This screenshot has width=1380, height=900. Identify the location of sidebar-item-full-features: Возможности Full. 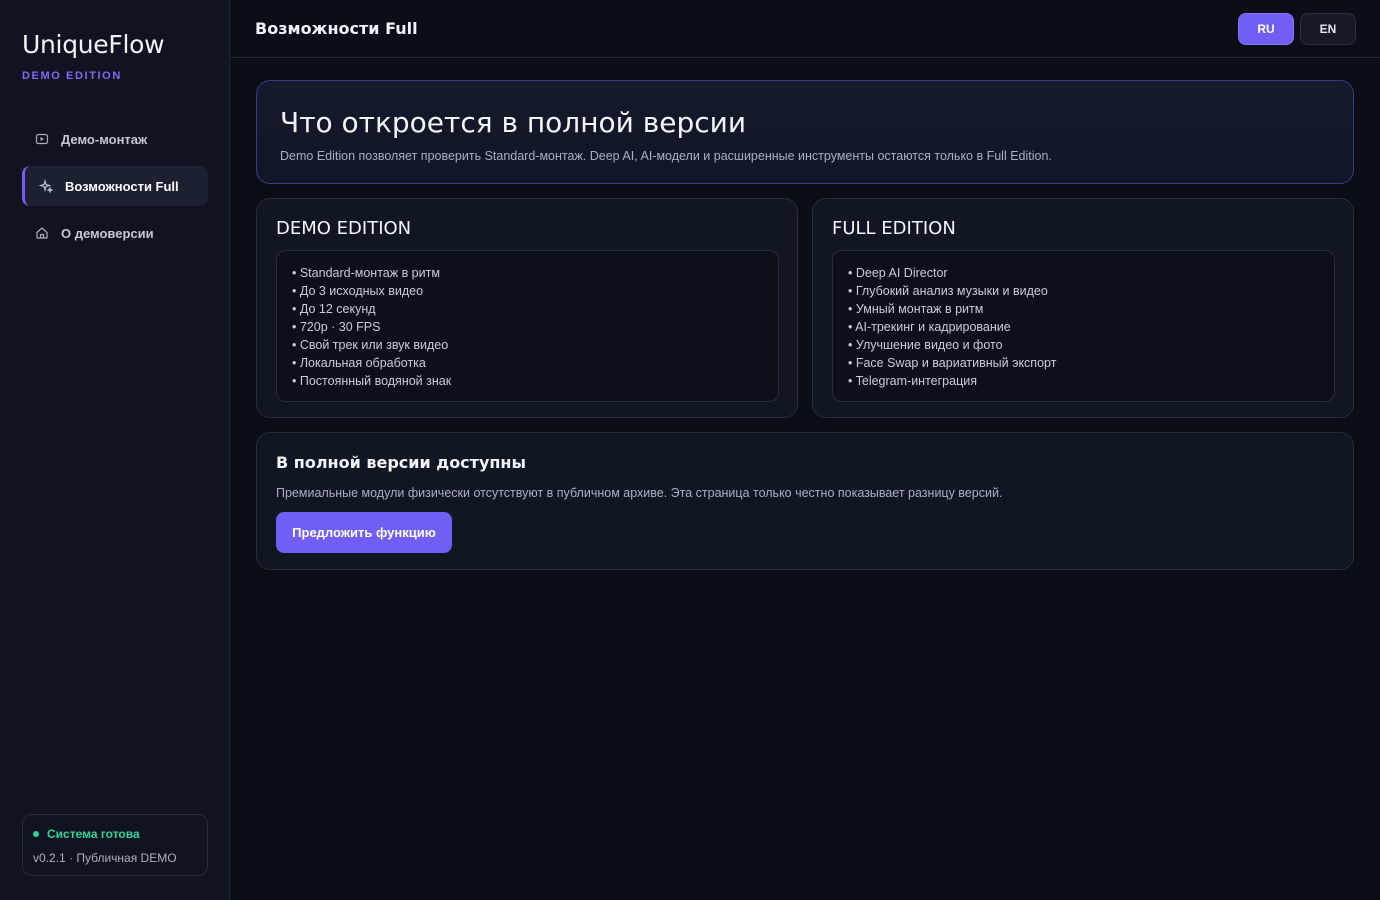
(115, 186).